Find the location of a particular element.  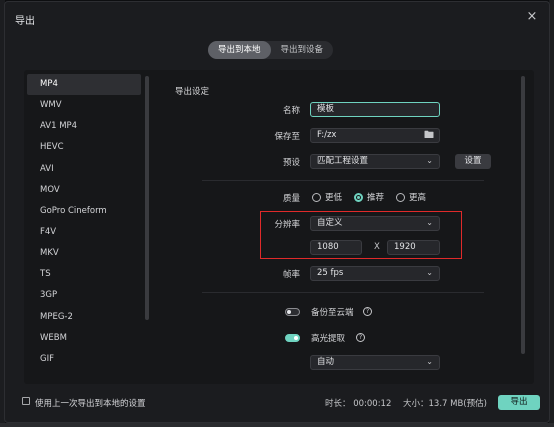

preset-select: 匹配工程设置 ⌄ is located at coordinates (375, 161).